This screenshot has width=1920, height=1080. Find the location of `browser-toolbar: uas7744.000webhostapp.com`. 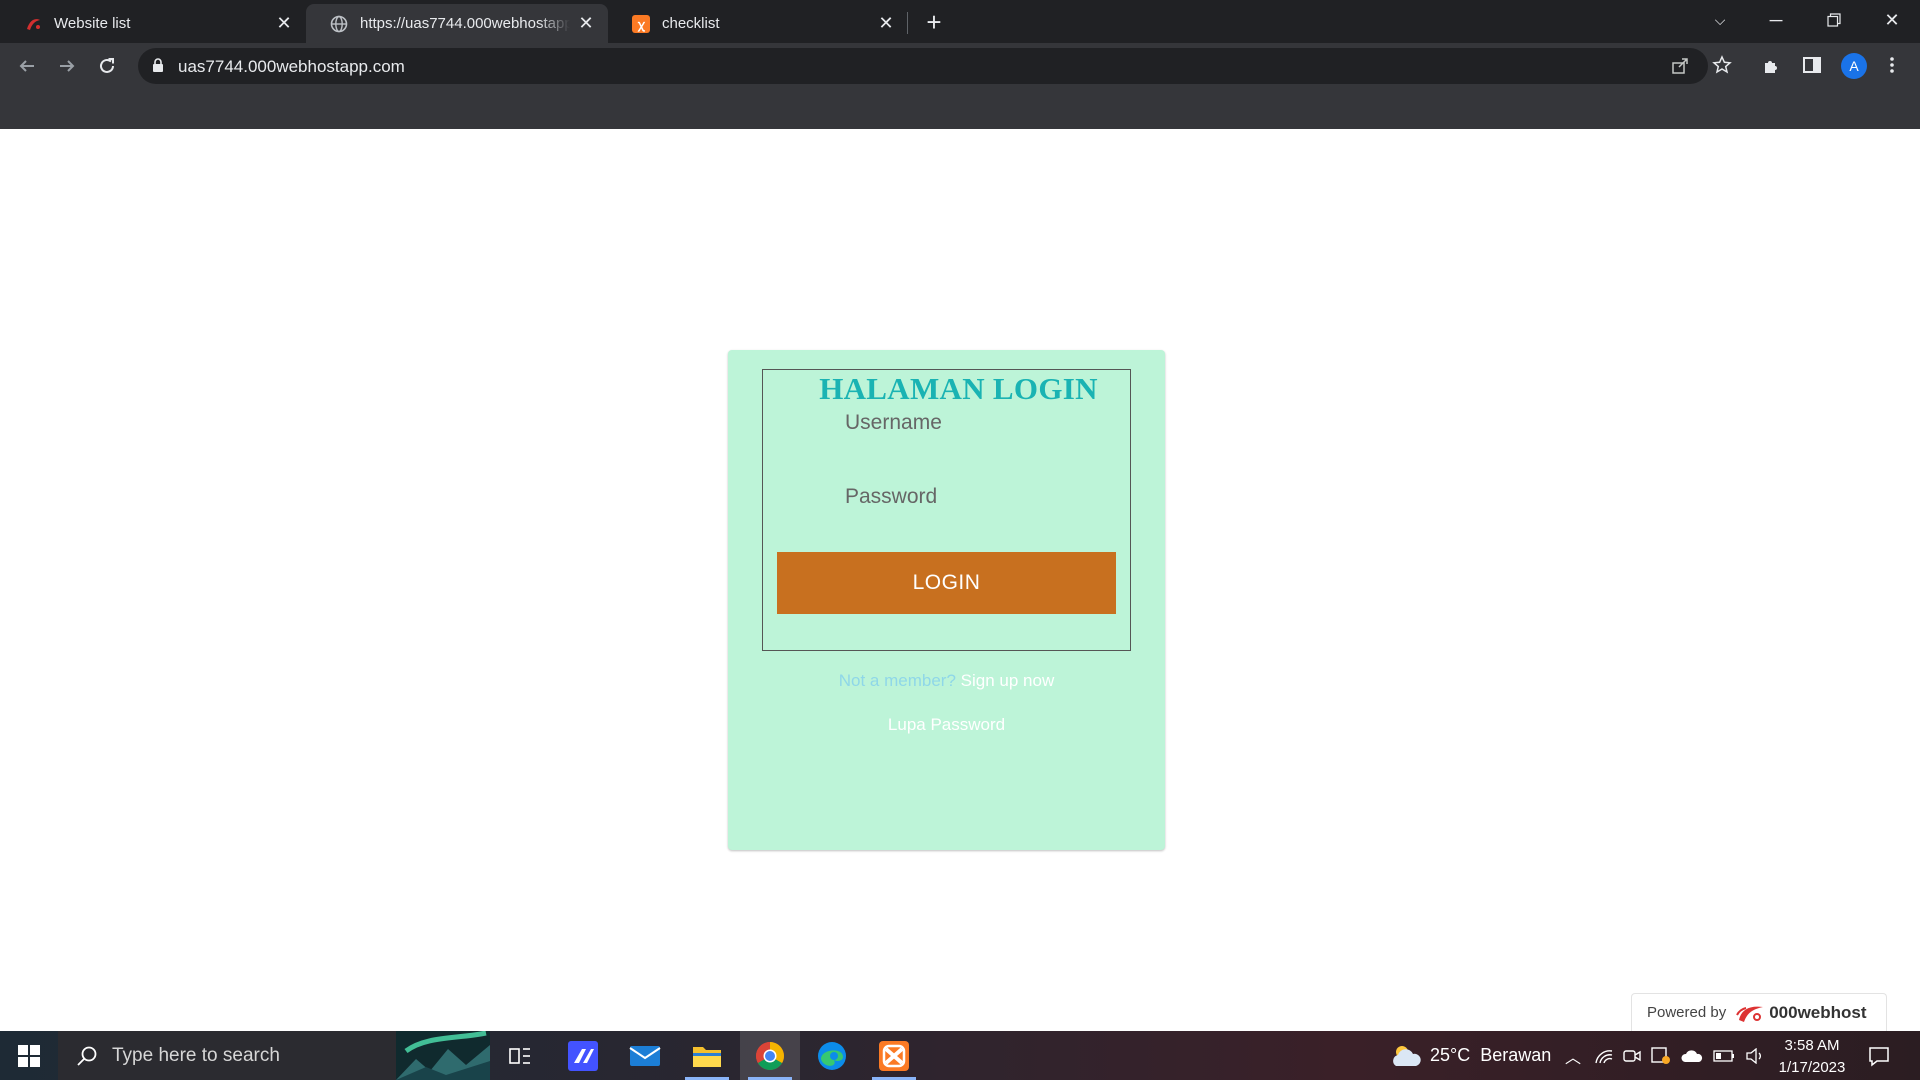

browser-toolbar: uas7744.000webhostapp.com is located at coordinates (960, 66).